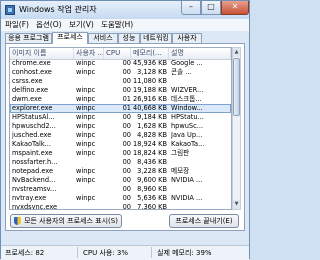 Image resolution: width=320 pixels, height=260 pixels. I want to click on process-name: notepad.exe, so click(33, 171).